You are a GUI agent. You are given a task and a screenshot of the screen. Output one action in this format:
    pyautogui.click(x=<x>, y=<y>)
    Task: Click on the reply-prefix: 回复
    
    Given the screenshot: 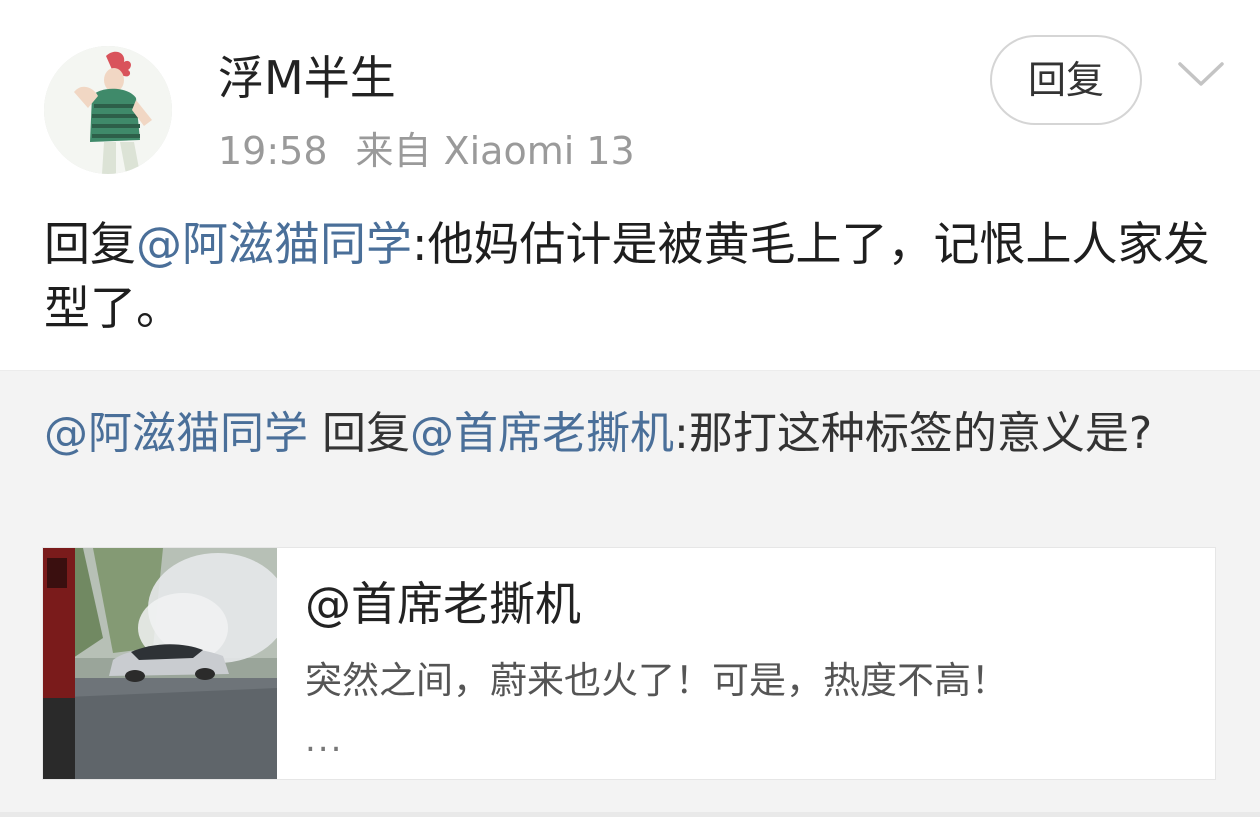 What is the action you would take?
    pyautogui.click(x=90, y=244)
    